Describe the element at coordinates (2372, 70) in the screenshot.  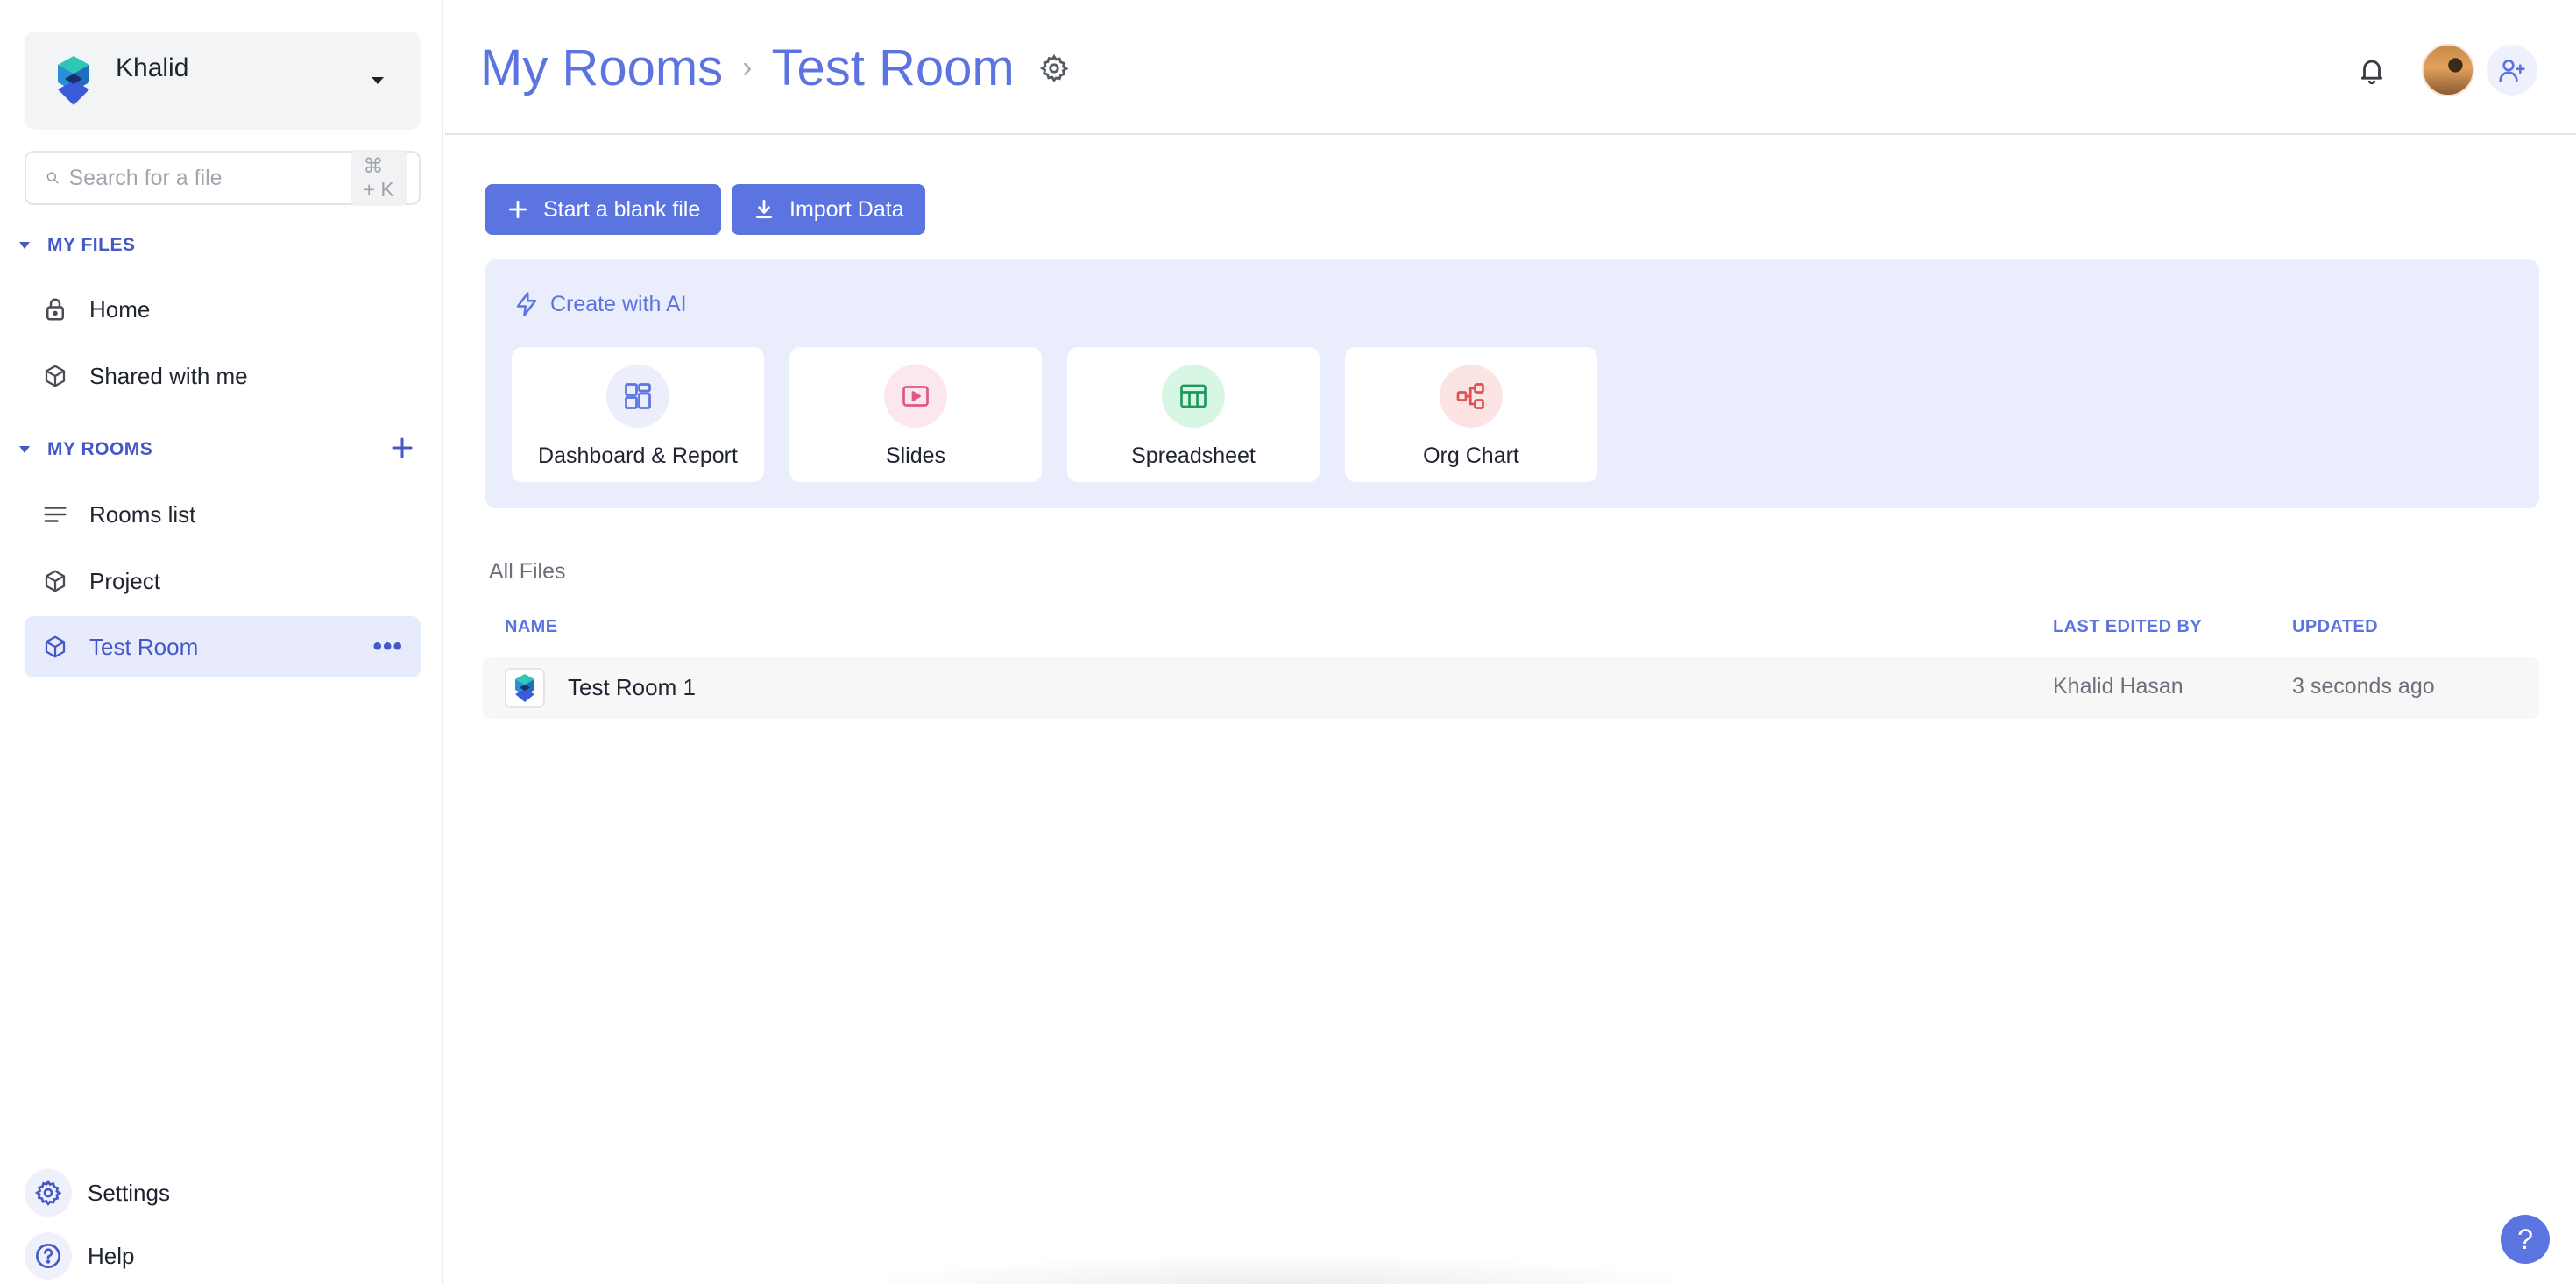
I see `bell-icon` at that location.